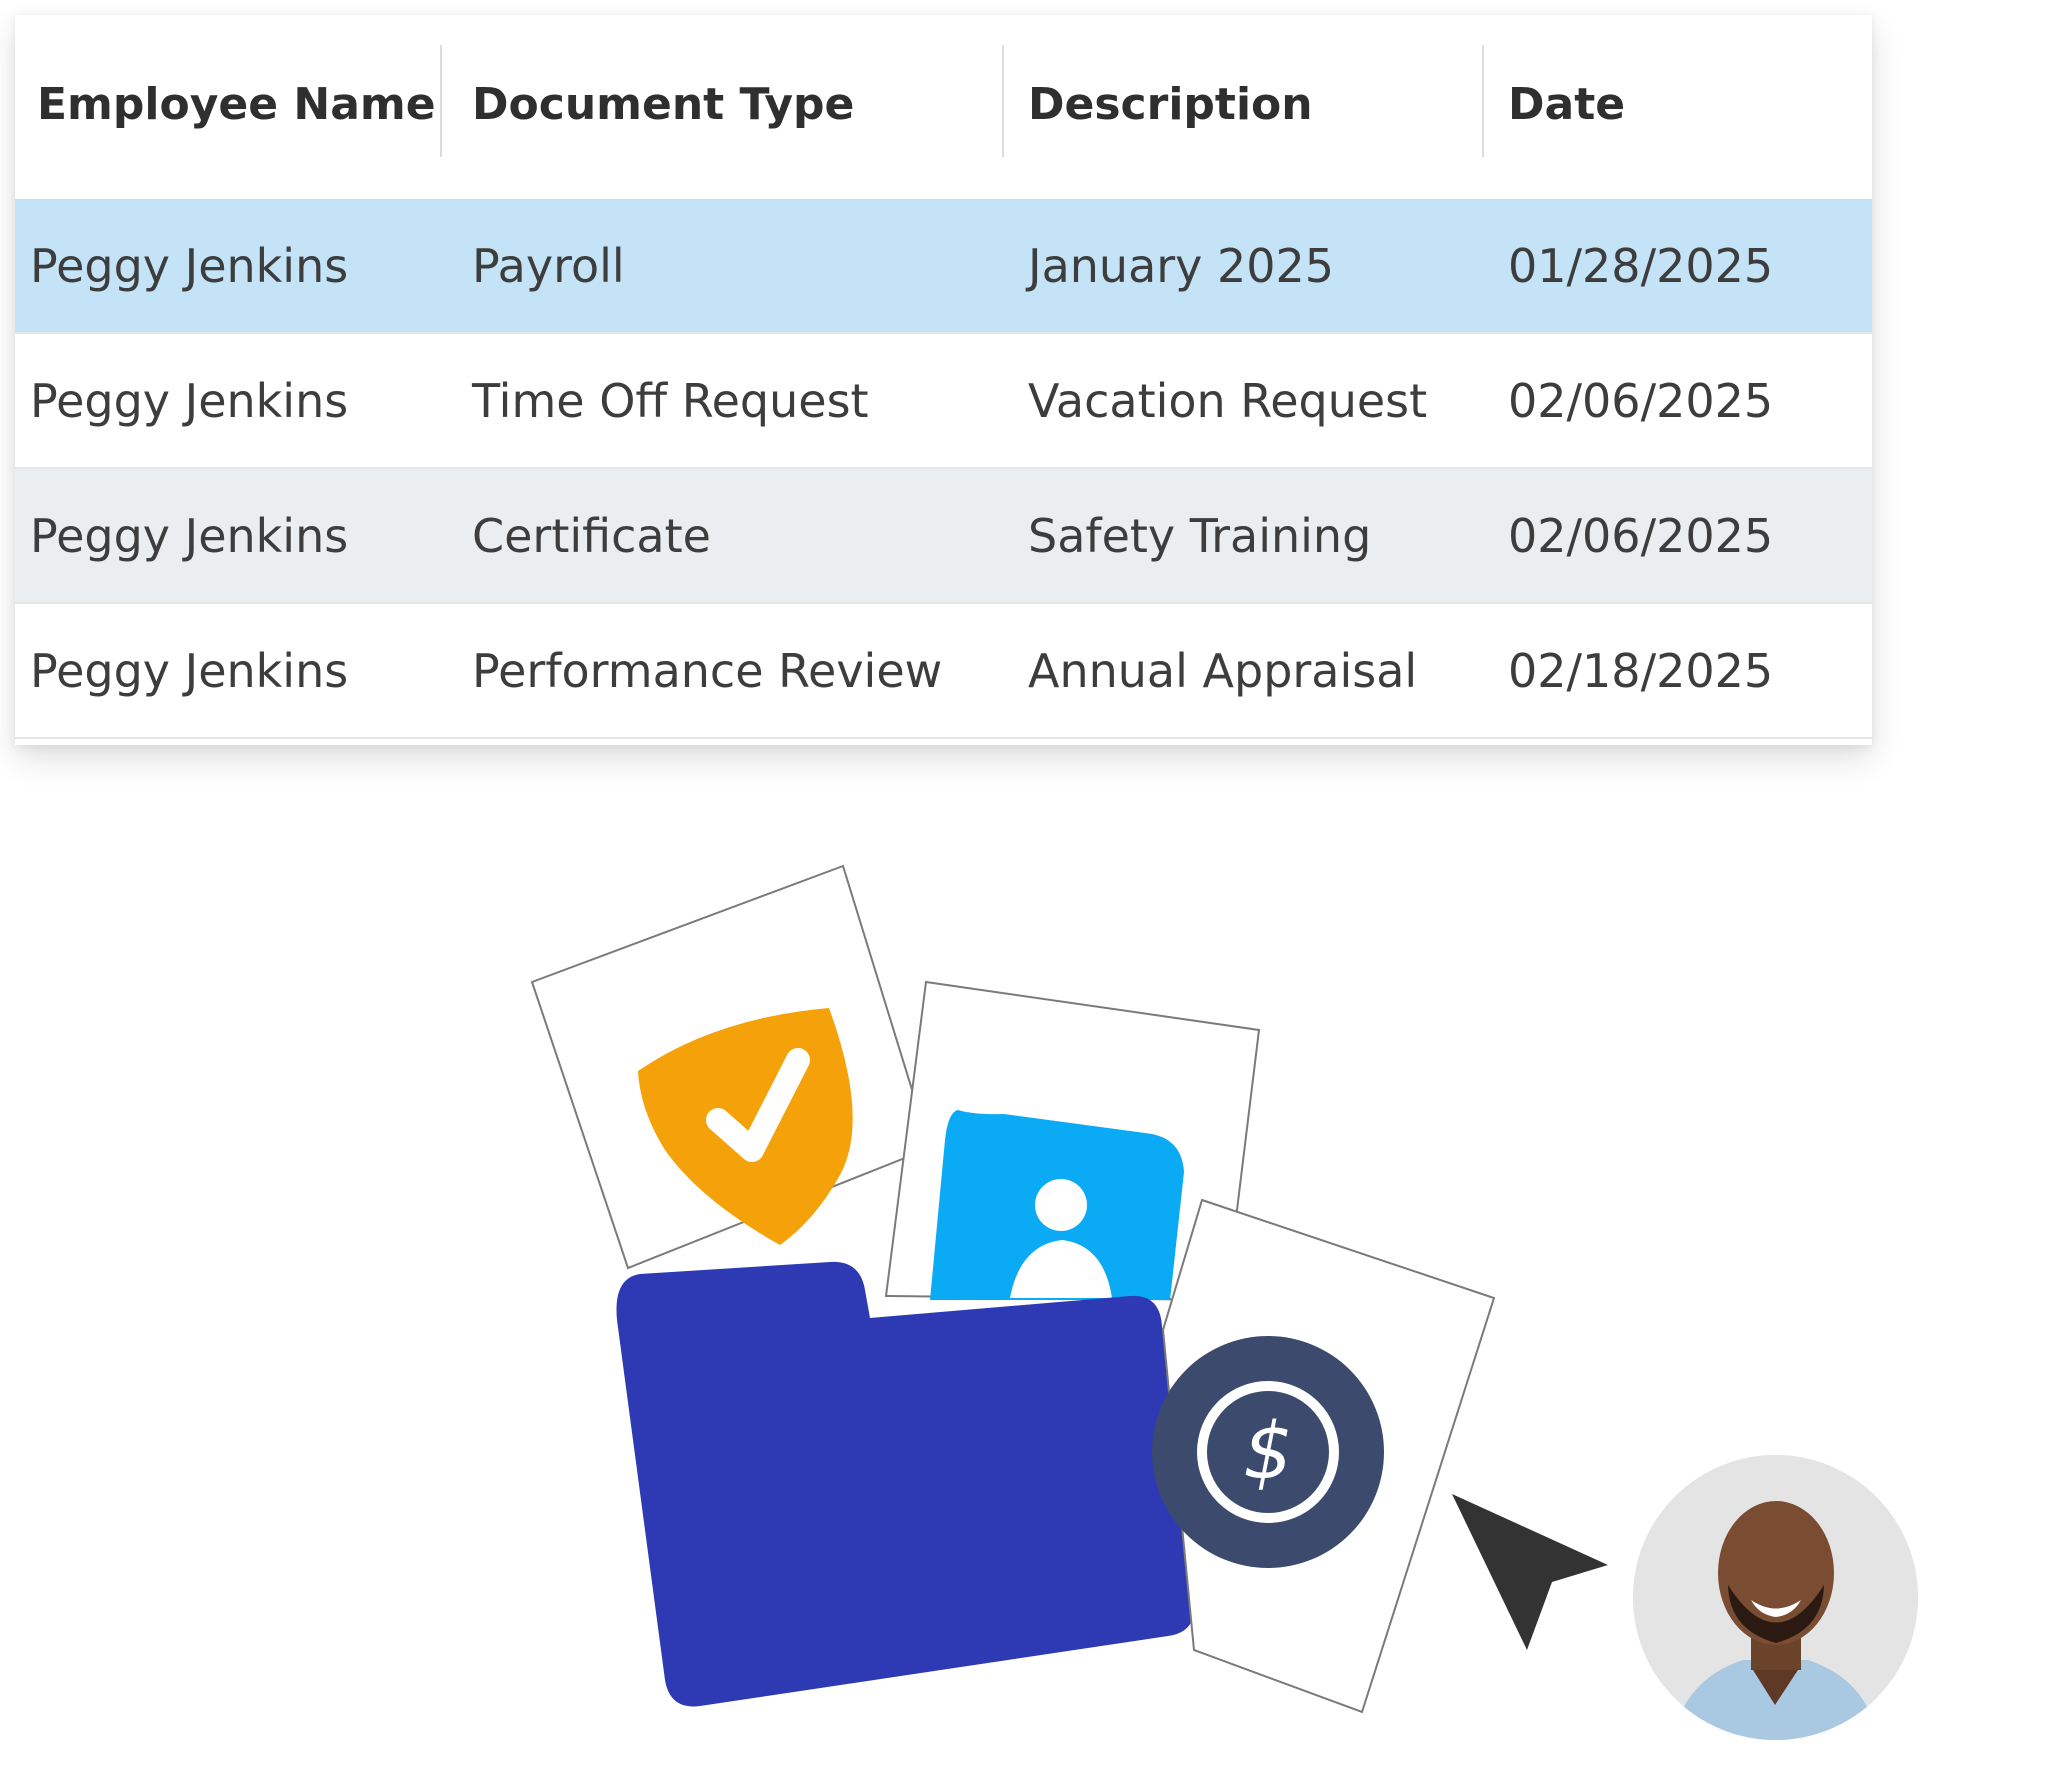 The width and height of the screenshot is (2048, 1779). I want to click on payroll-document: $, so click(1324, 1456).